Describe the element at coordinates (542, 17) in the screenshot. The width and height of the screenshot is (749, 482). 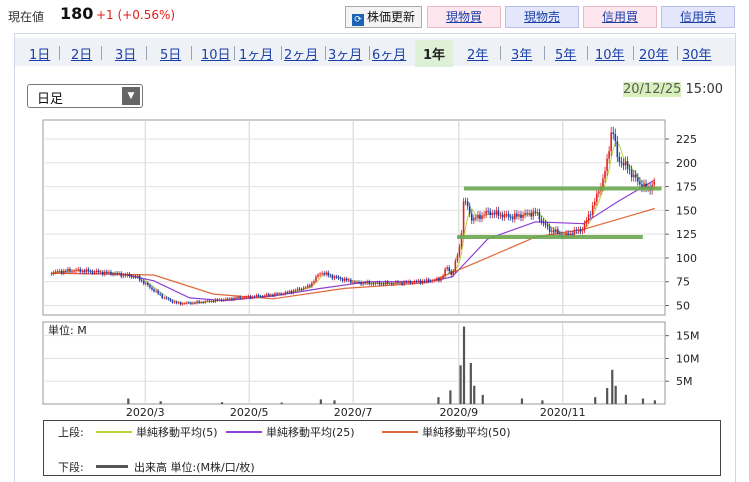
I see `sell-cash-button: 現物売` at that location.